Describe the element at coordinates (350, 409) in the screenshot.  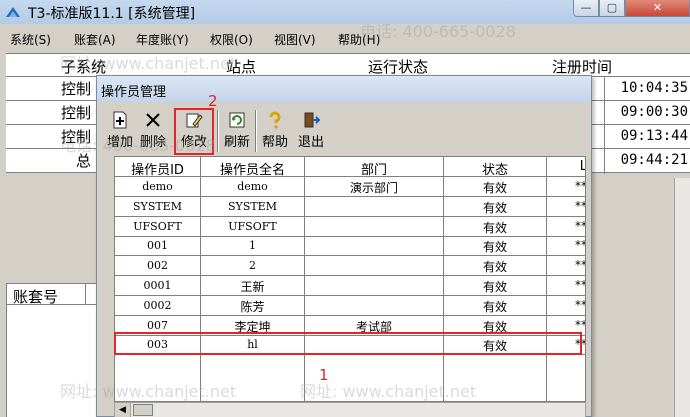
I see `grid-horizontal-scrollbar: ◀` at that location.